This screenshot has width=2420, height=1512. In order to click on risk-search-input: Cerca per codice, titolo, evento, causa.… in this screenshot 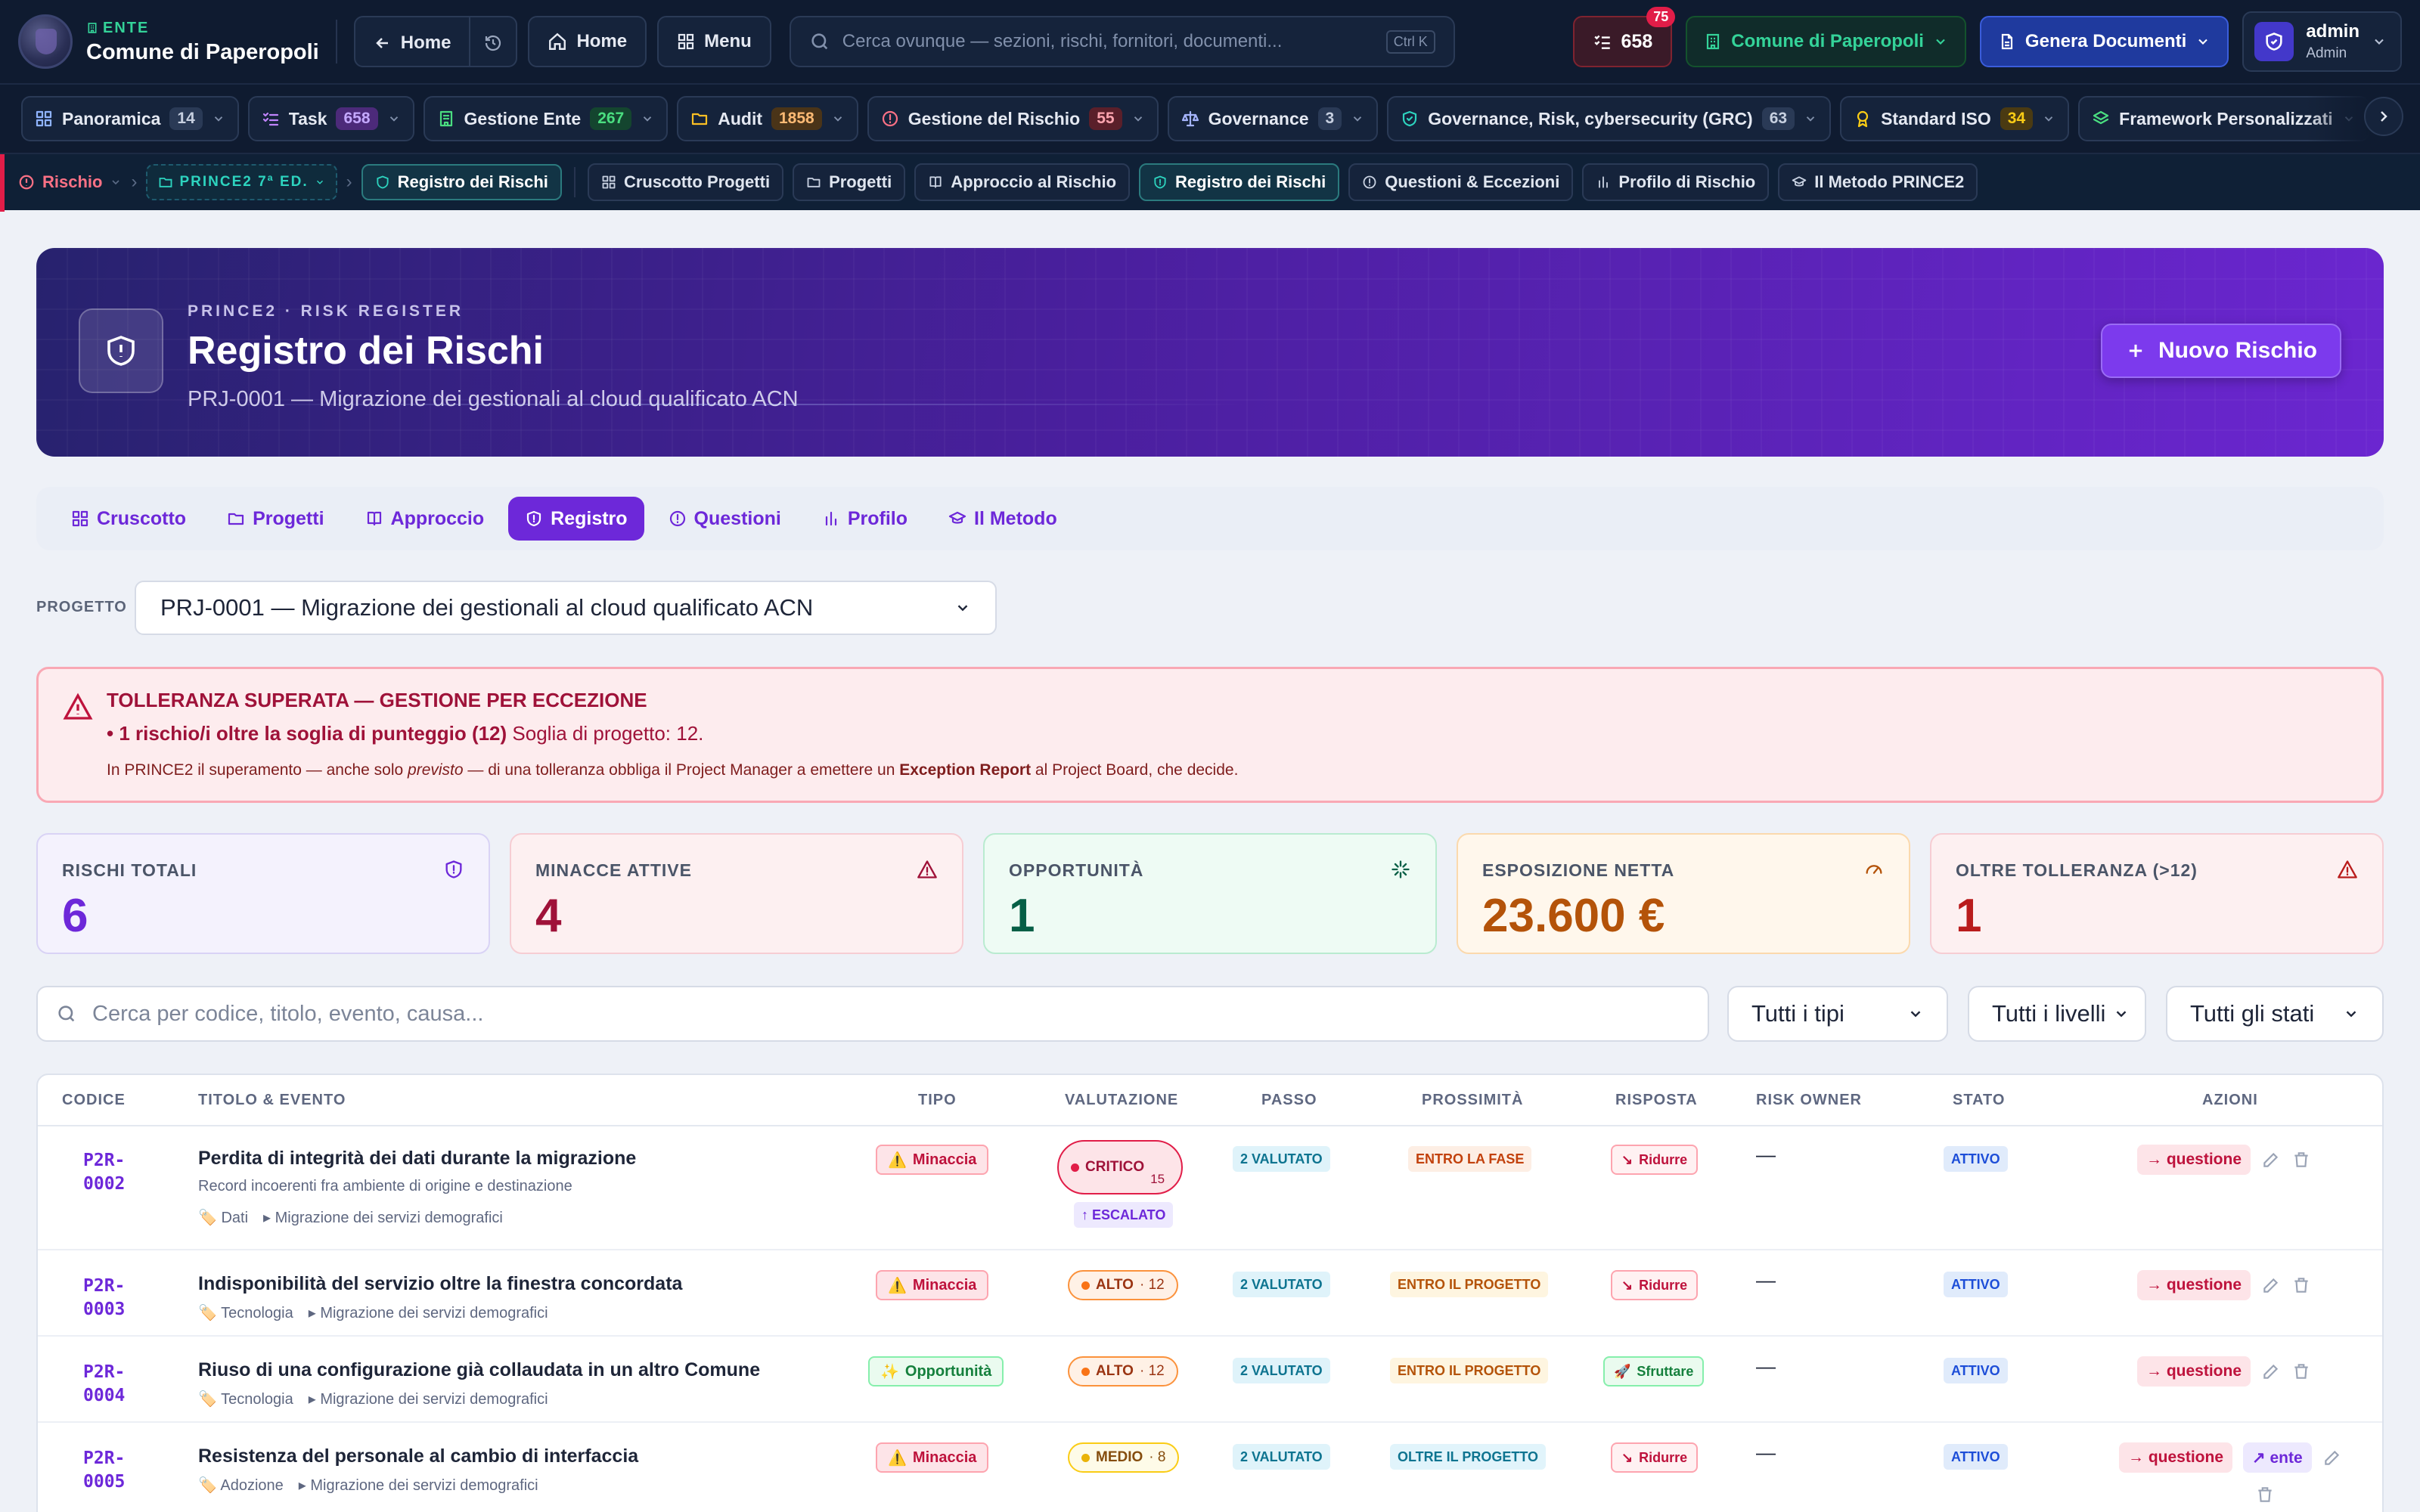, I will do `click(872, 1014)`.